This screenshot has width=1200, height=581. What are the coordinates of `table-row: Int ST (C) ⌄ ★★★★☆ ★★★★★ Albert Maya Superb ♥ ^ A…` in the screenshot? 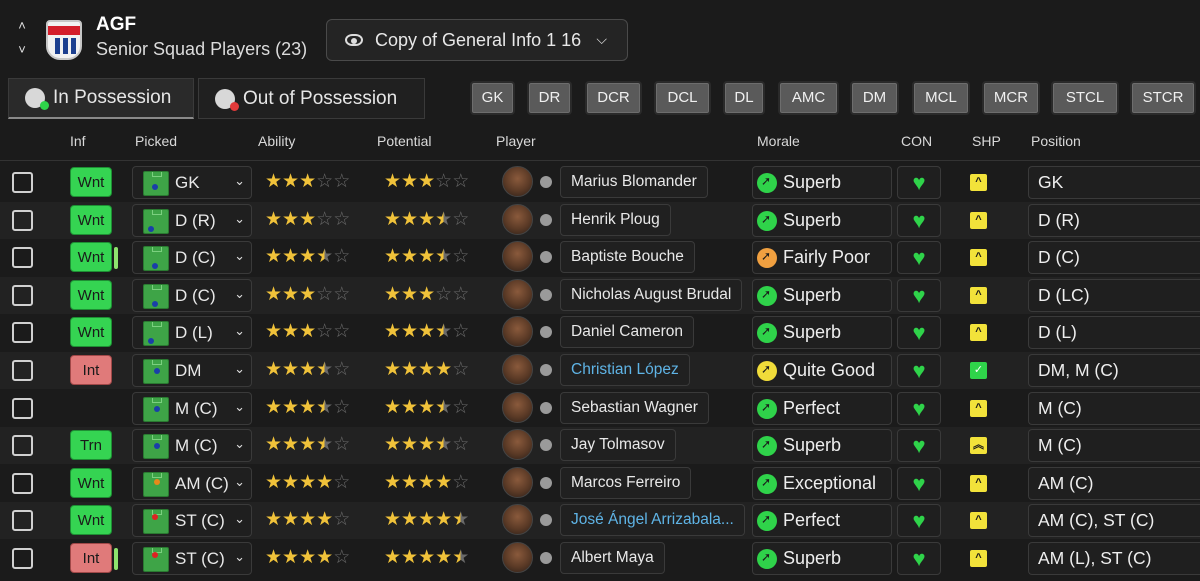 It's located at (600, 558).